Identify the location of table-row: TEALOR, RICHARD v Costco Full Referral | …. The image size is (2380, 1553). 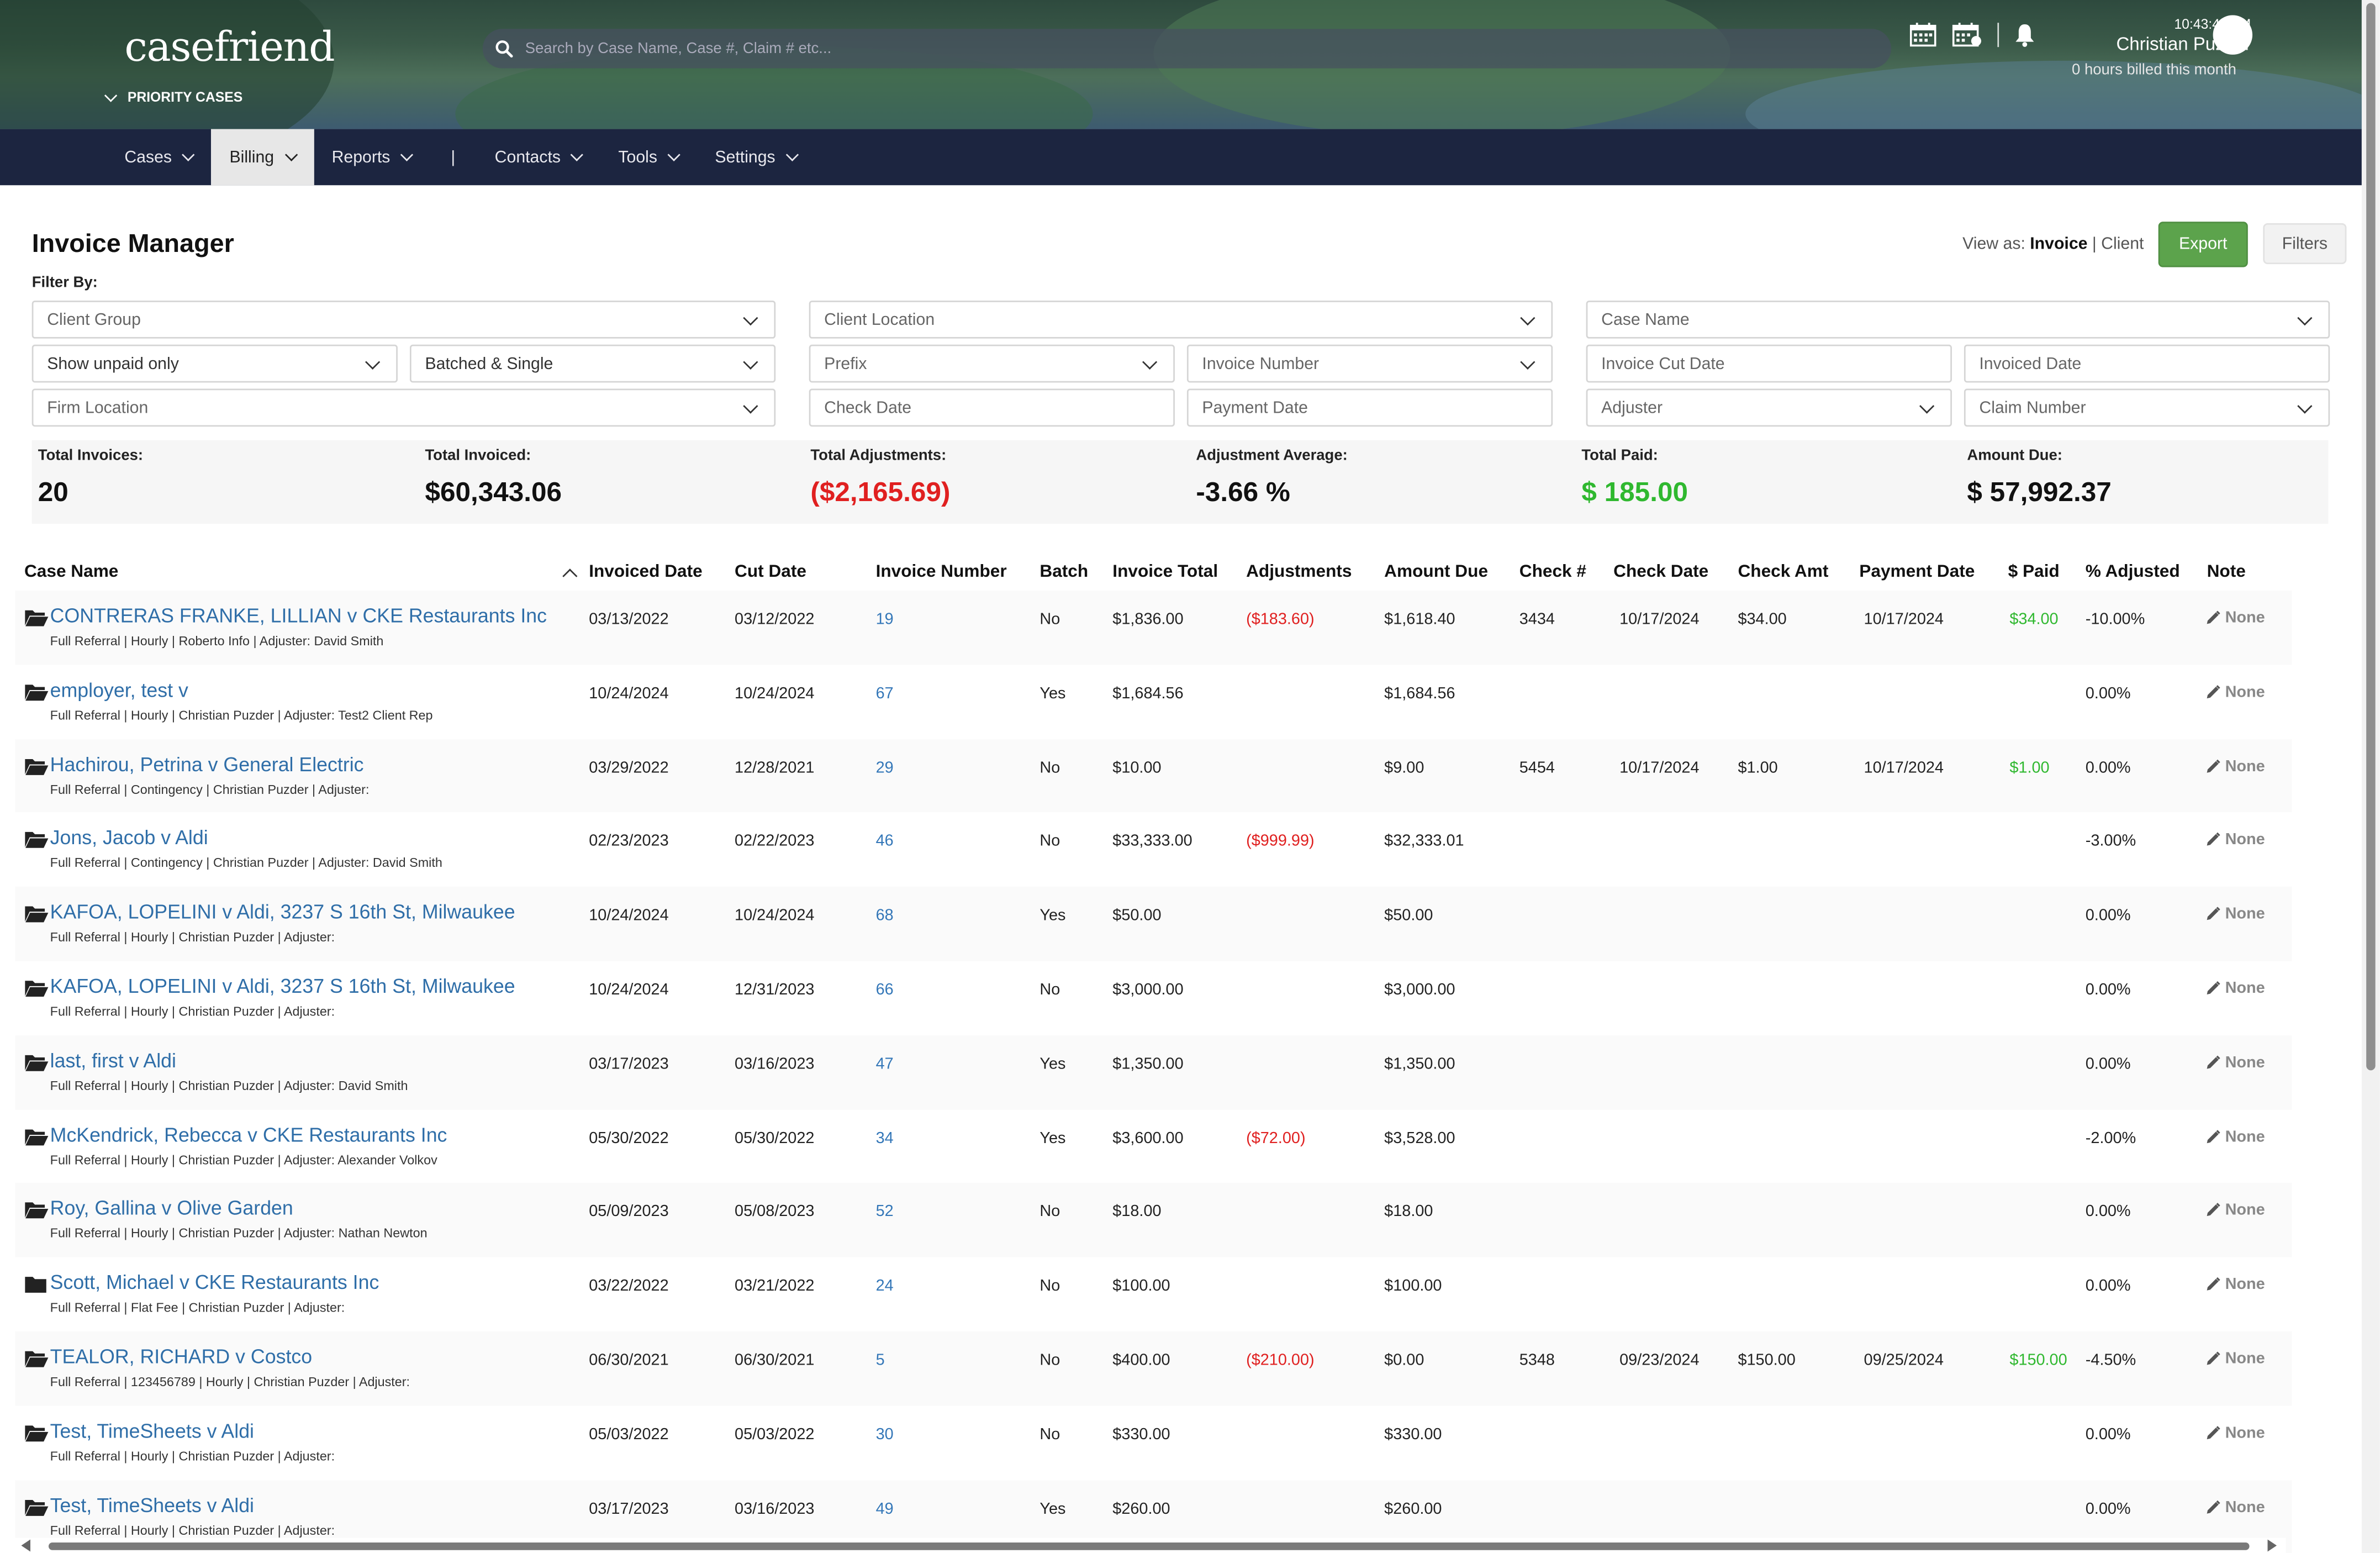
(1153, 1368).